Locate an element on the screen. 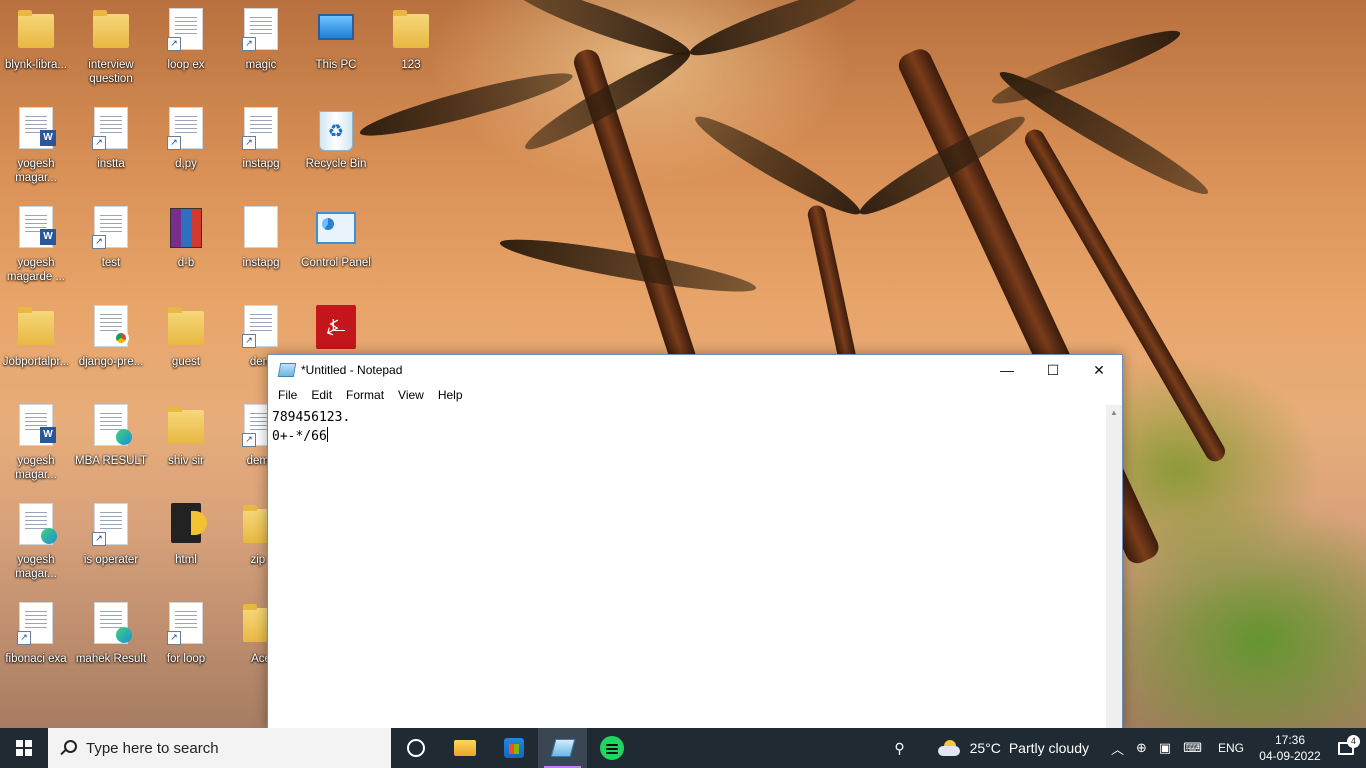  desktop-icon: Control Panel is located at coordinates (336, 248).